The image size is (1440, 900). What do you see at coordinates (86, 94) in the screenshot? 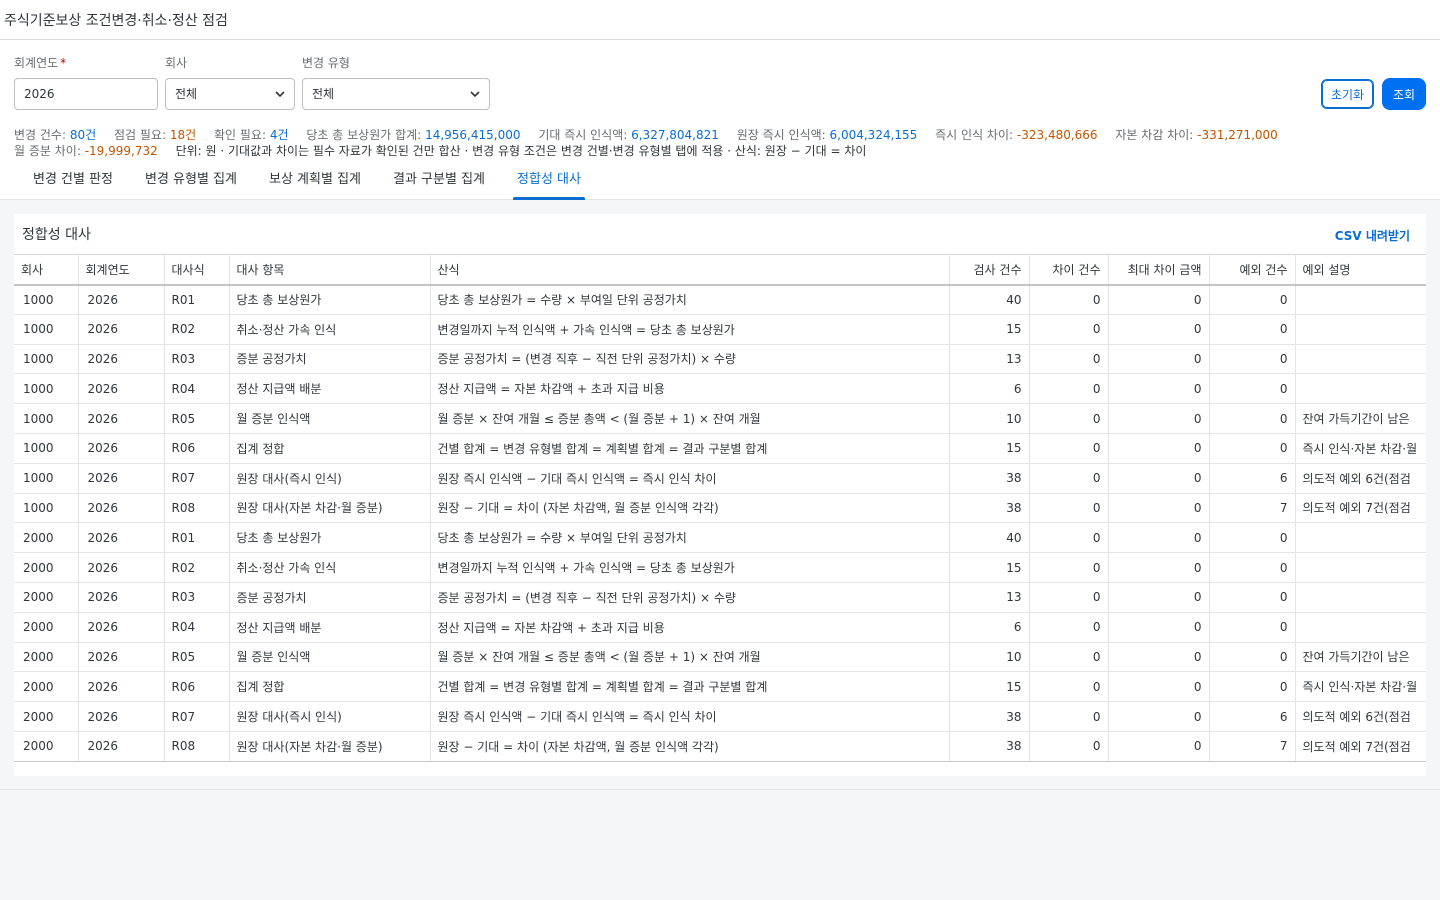
I see `fiscal-year-input` at bounding box center [86, 94].